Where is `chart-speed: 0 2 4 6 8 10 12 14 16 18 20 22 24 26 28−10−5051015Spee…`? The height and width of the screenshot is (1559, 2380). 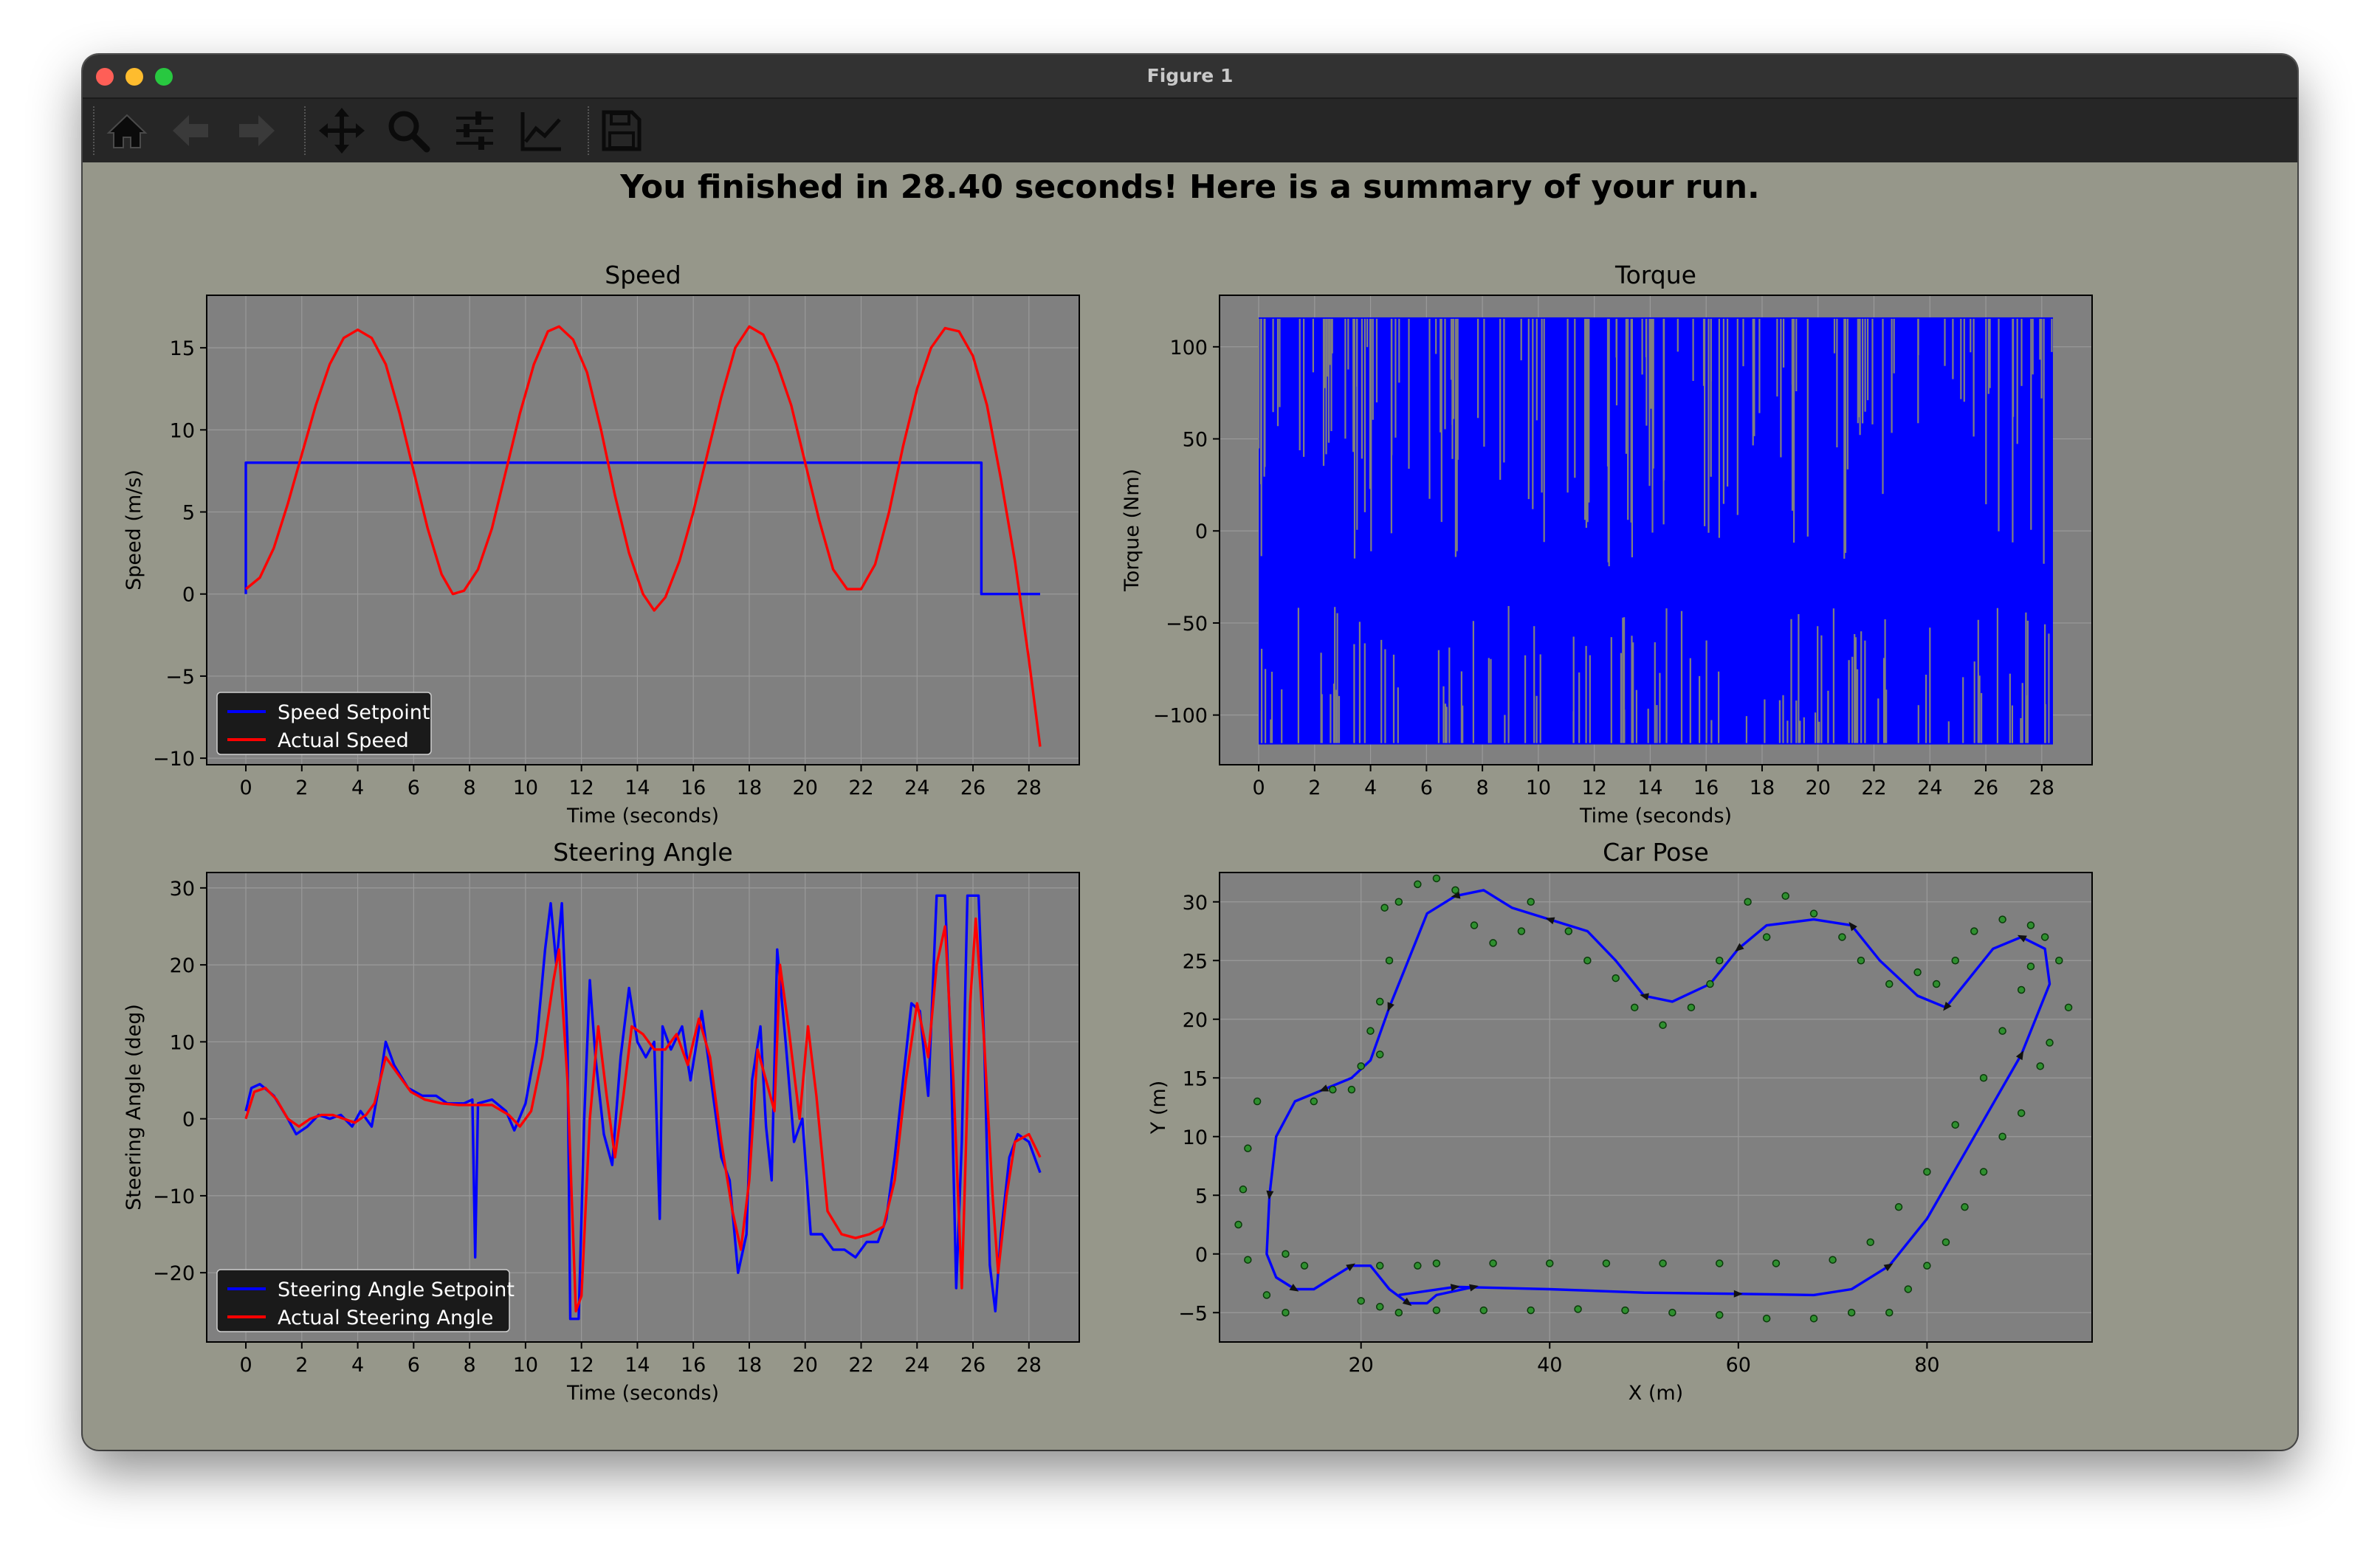 chart-speed: 0 2 4 6 8 10 12 14 16 18 20 22 24 26 28−10−5051015Spee… is located at coordinates (601, 544).